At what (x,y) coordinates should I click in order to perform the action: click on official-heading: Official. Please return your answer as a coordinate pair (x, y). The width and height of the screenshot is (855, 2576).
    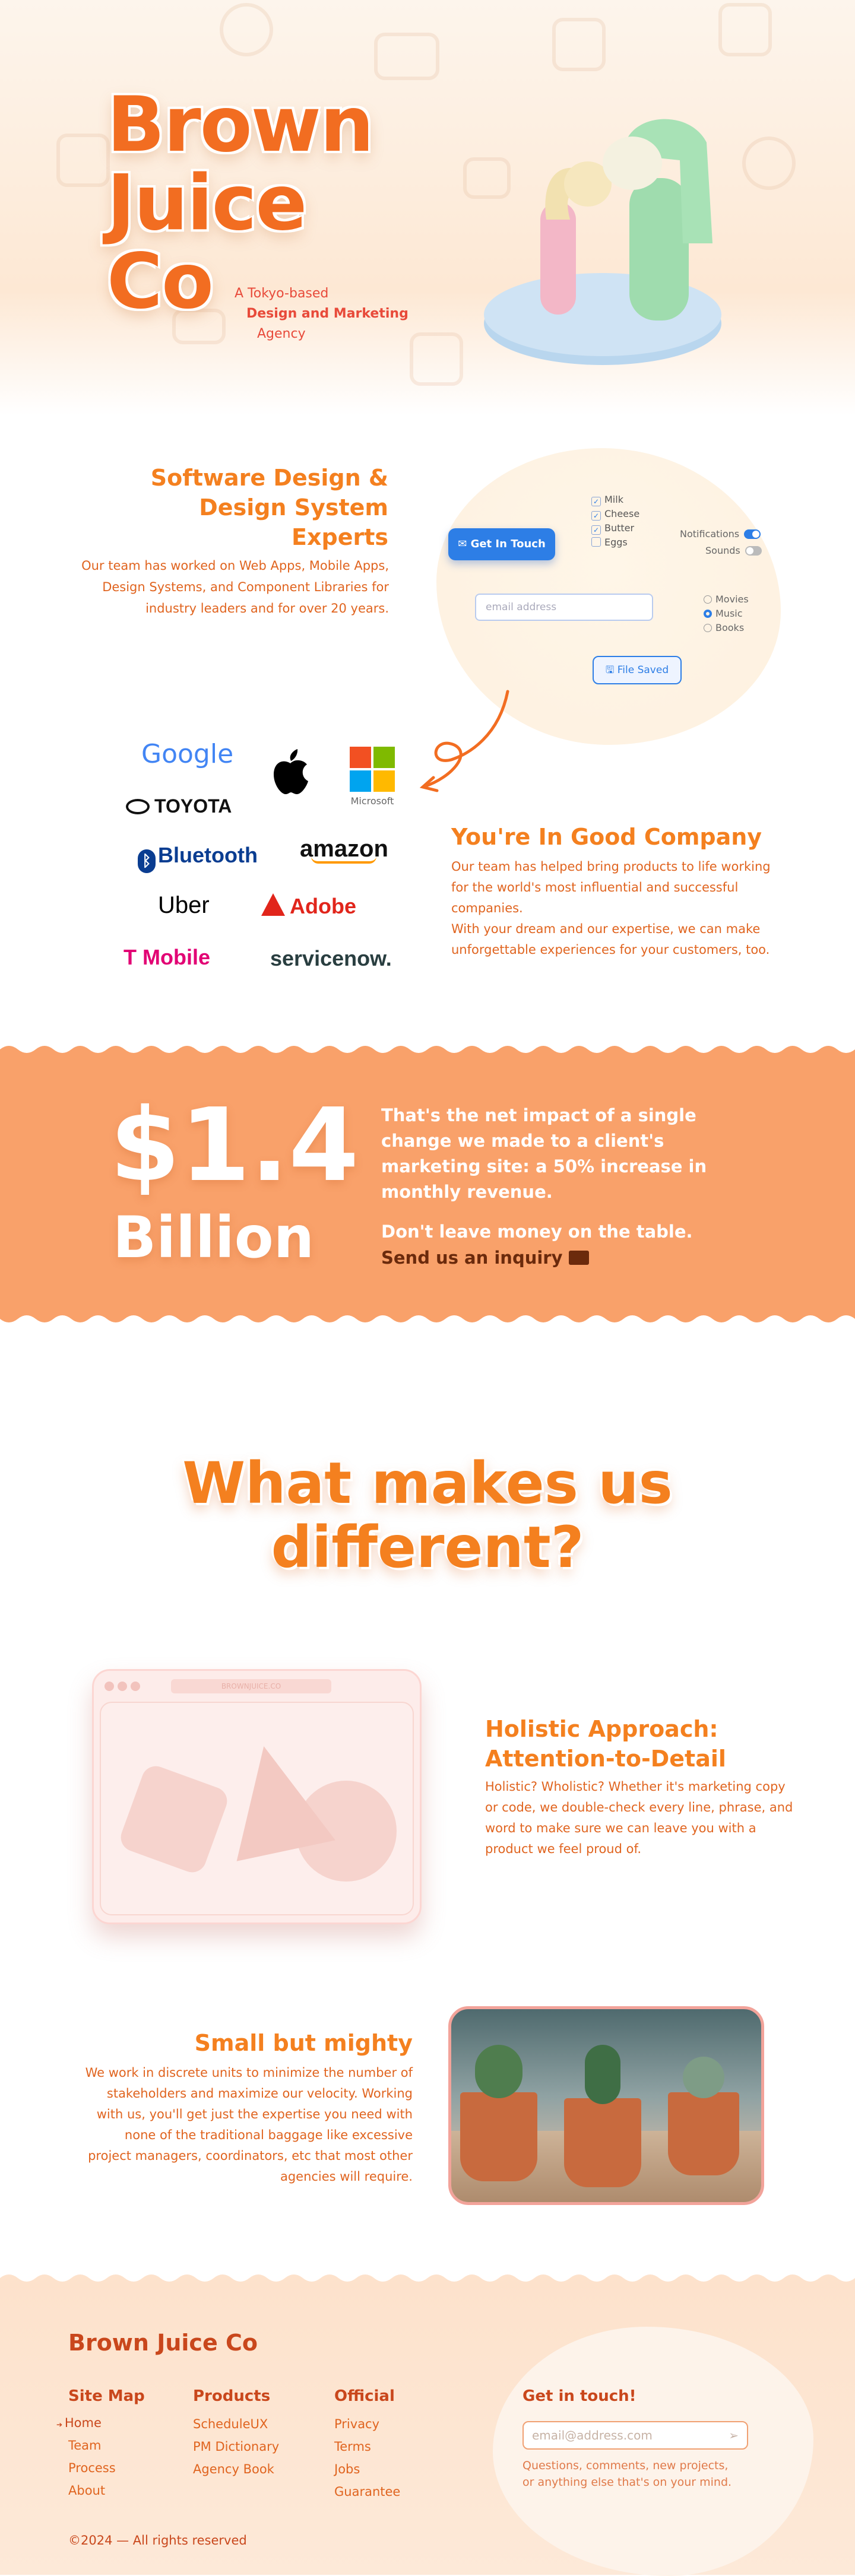
    Looking at the image, I should click on (364, 2396).